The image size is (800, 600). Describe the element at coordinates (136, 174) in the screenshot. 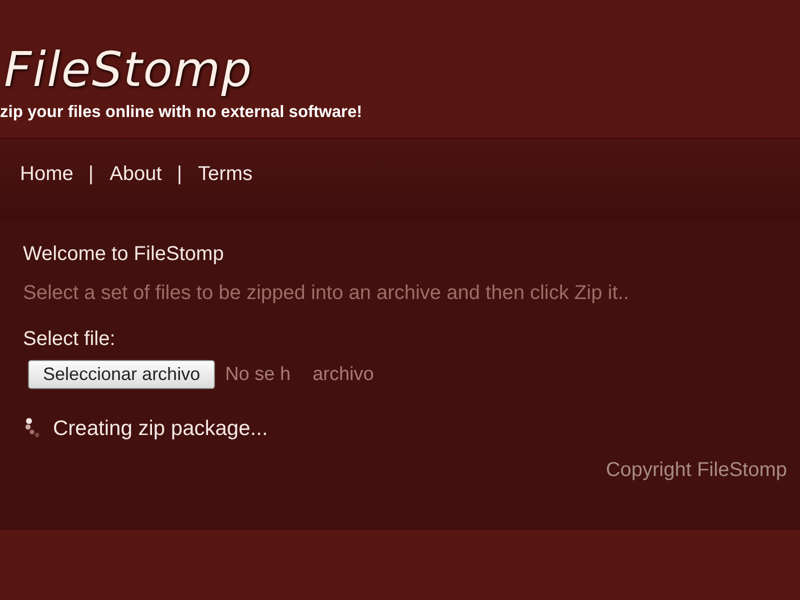

I see `nav-link: About` at that location.